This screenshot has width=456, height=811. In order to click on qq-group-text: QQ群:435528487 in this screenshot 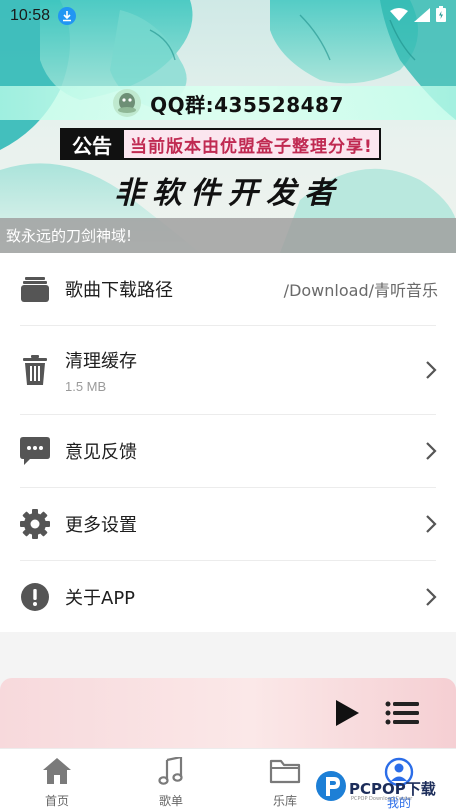, I will do `click(247, 104)`.